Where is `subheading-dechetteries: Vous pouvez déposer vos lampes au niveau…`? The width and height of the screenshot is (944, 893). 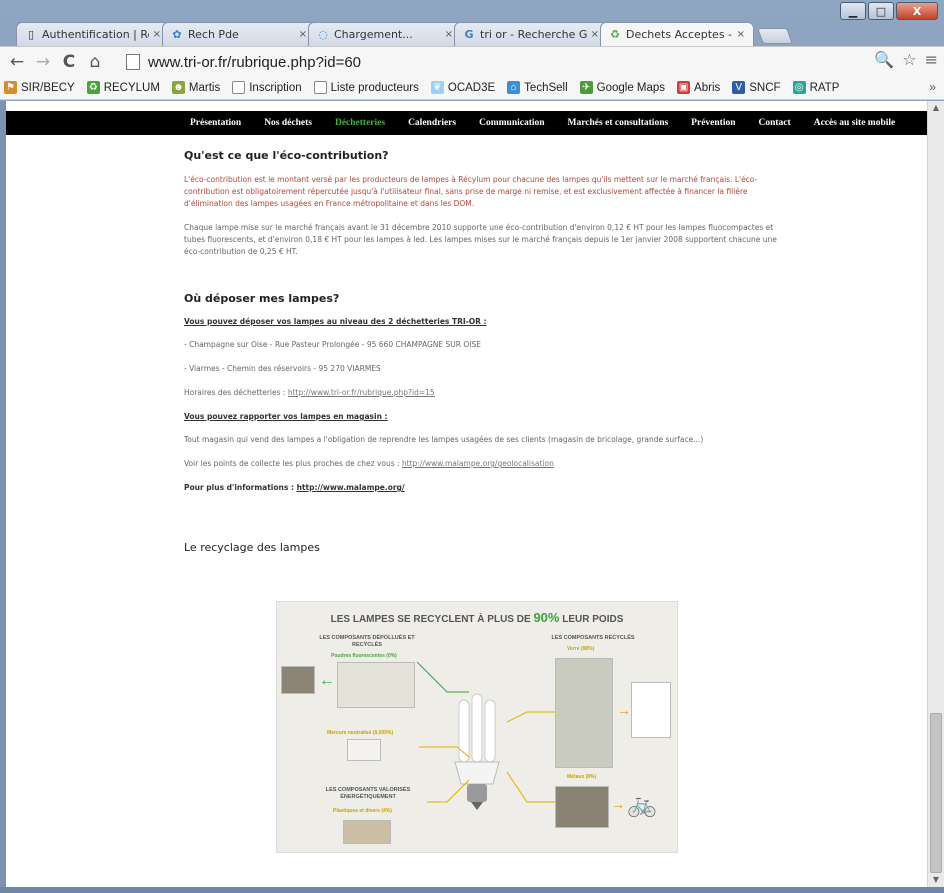
subheading-dechetteries: Vous pouvez déposer vos lampes au niveau… is located at coordinates (335, 321).